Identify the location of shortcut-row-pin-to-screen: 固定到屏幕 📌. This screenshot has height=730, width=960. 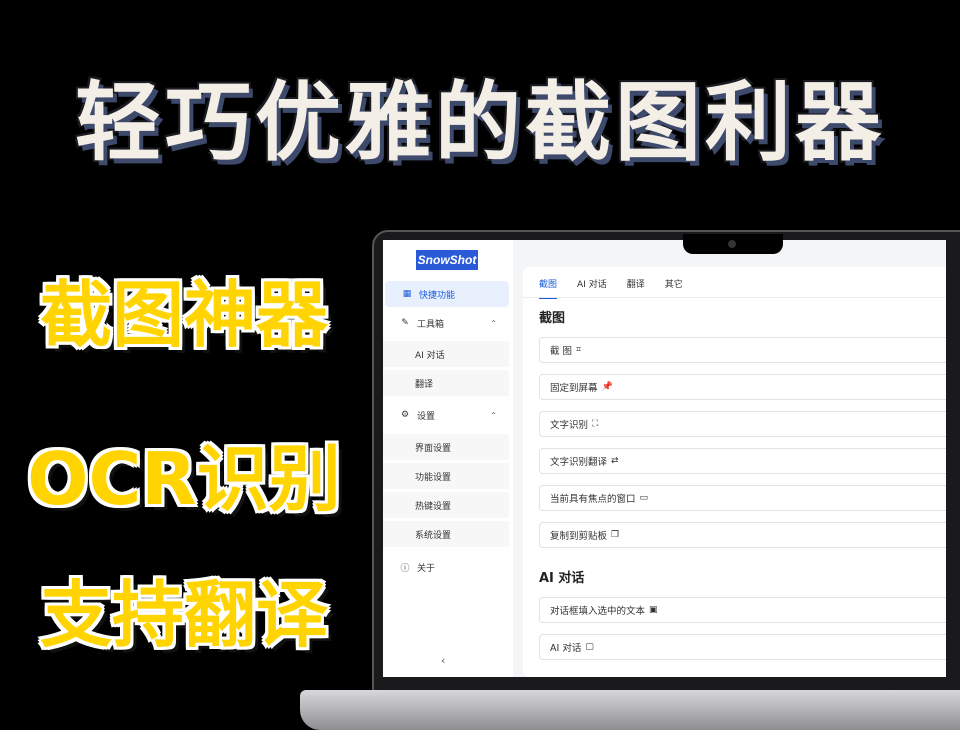
(742, 387).